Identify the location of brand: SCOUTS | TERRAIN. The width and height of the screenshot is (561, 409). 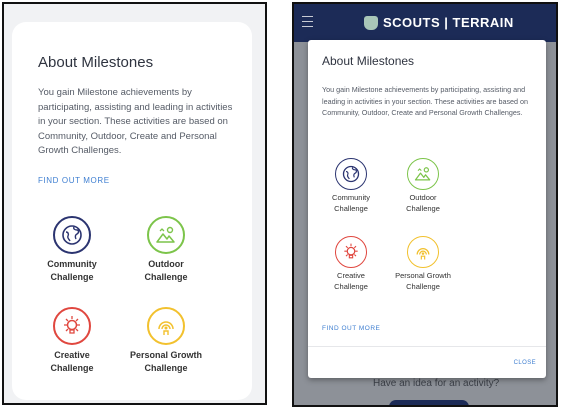
(439, 22).